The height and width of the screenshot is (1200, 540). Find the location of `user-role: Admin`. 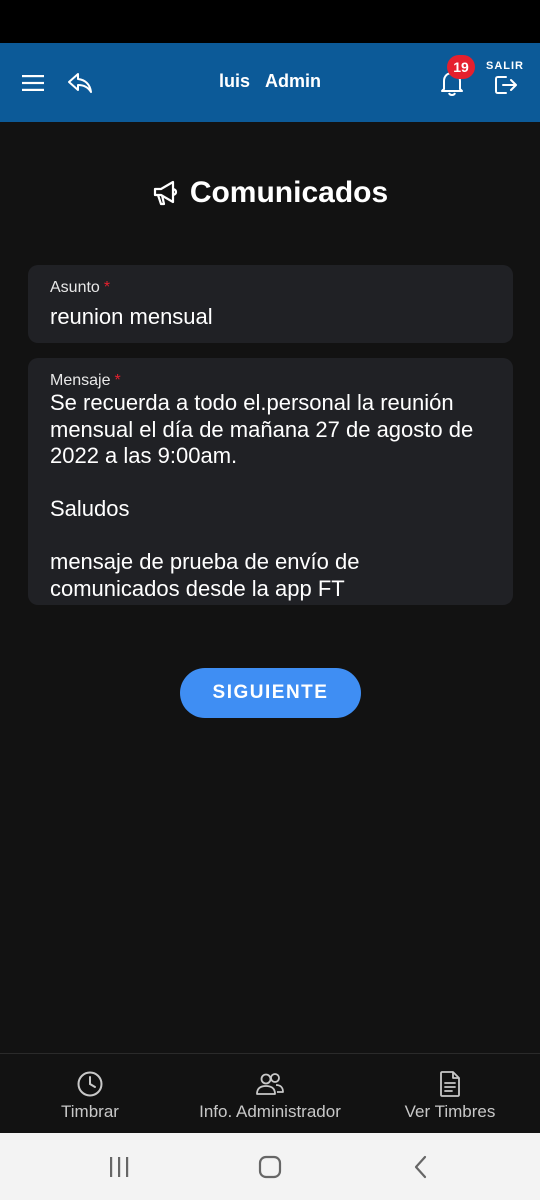

user-role: Admin is located at coordinates (293, 81).